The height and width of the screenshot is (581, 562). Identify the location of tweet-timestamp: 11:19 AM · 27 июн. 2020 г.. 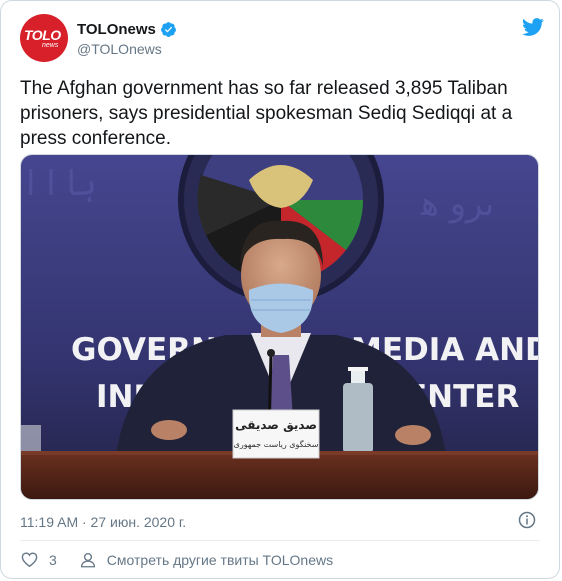
(103, 522).